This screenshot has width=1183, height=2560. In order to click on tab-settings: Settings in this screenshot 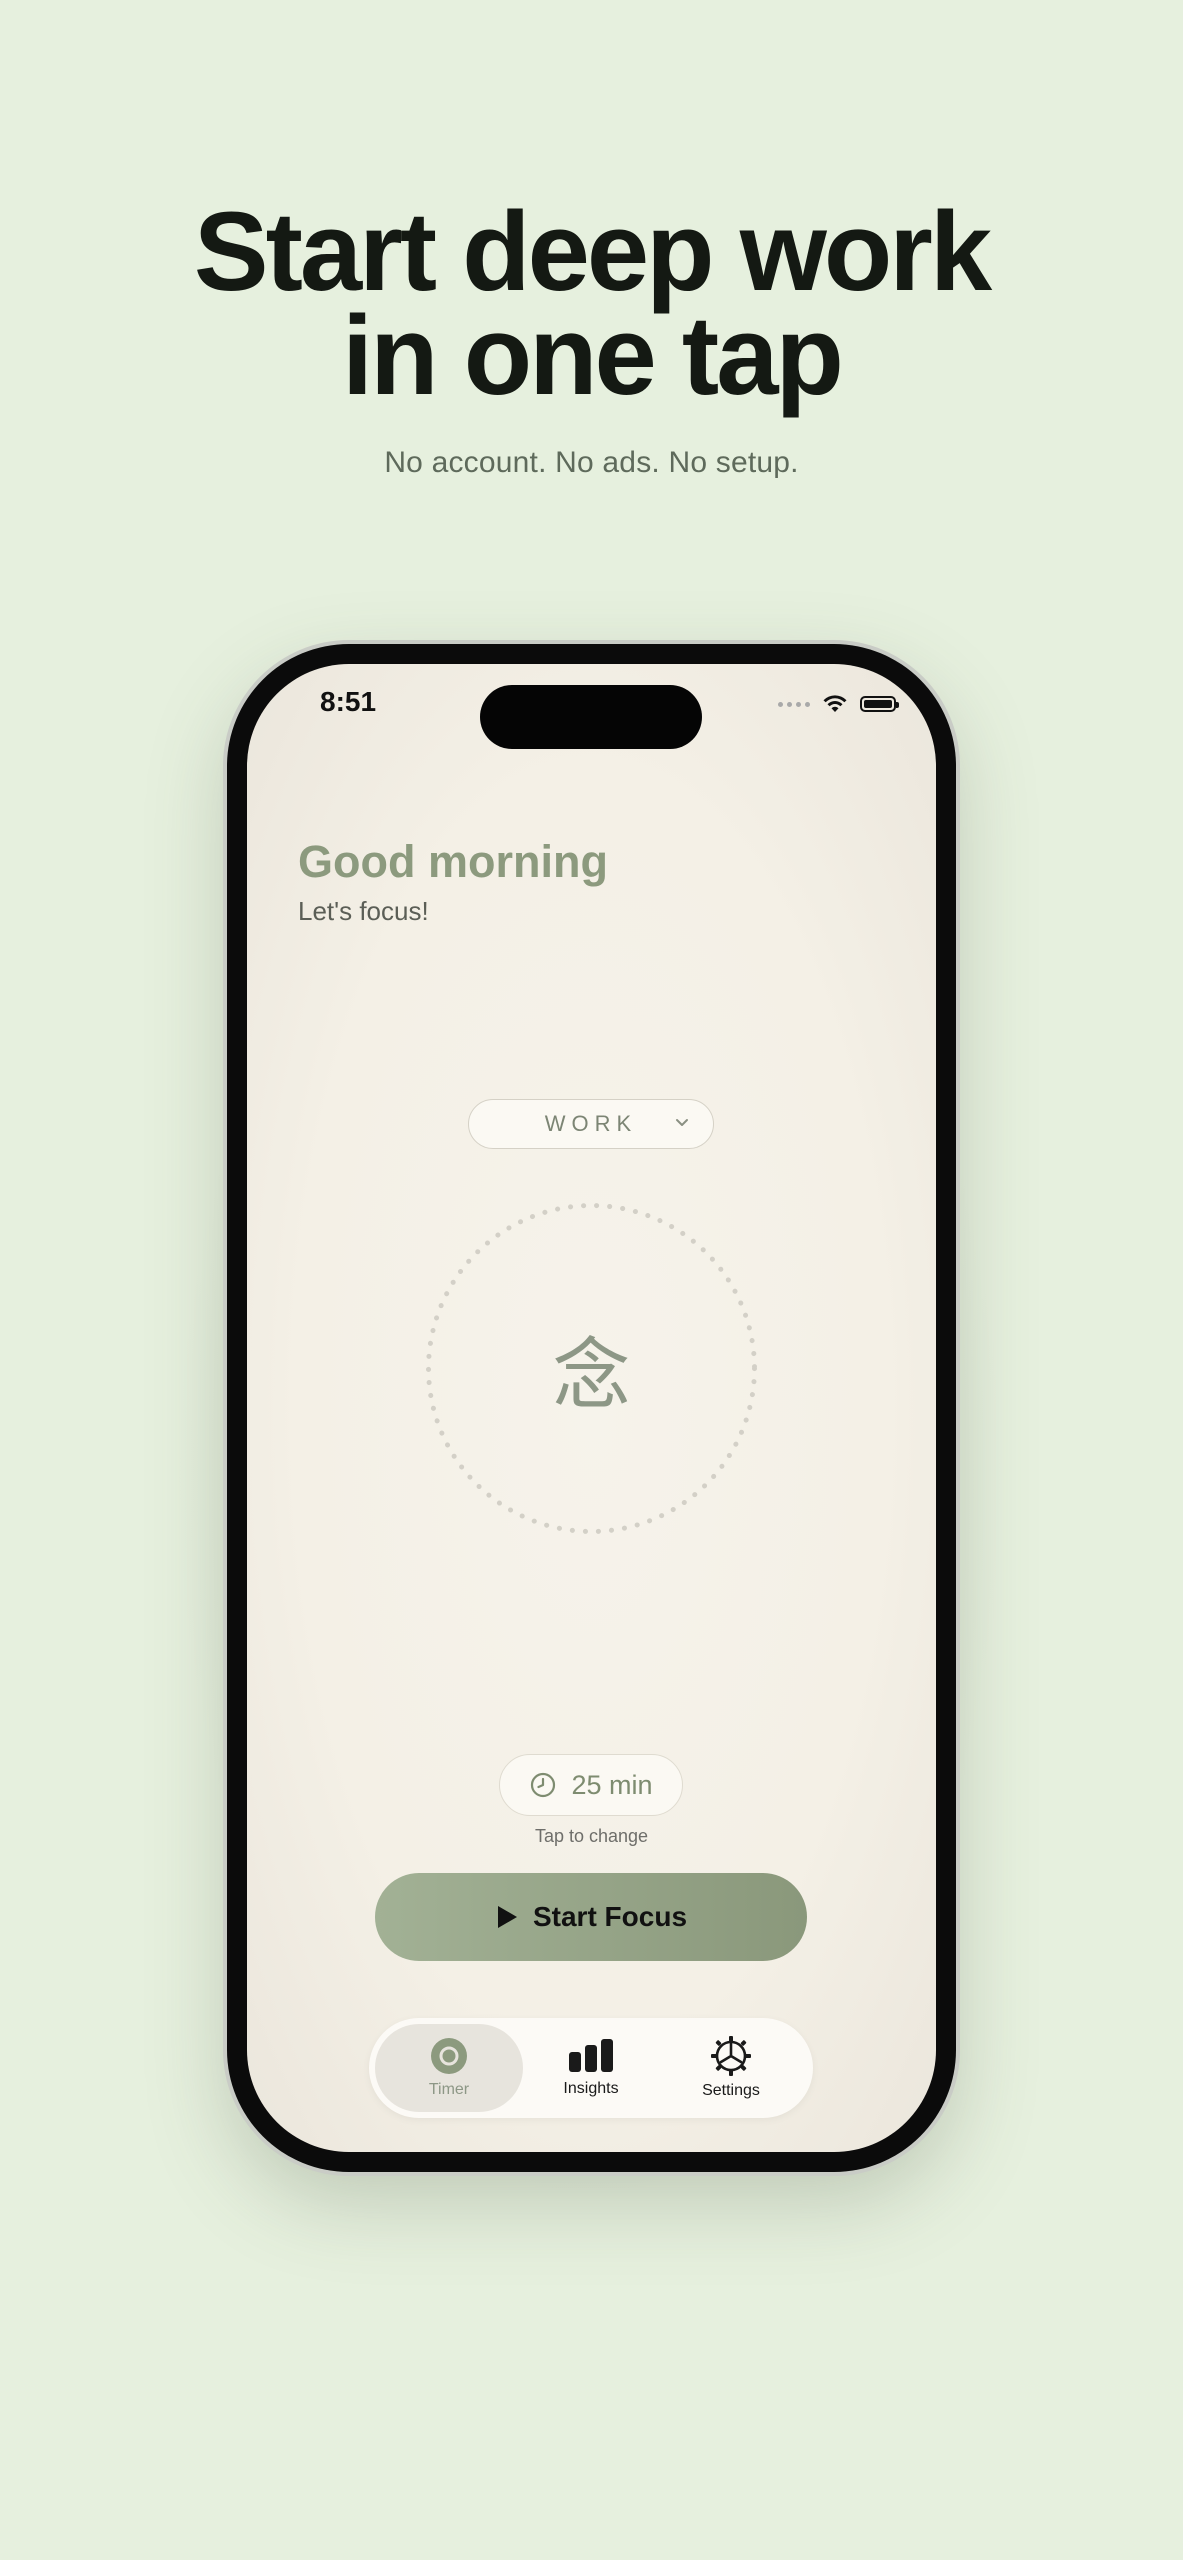, I will do `click(731, 2068)`.